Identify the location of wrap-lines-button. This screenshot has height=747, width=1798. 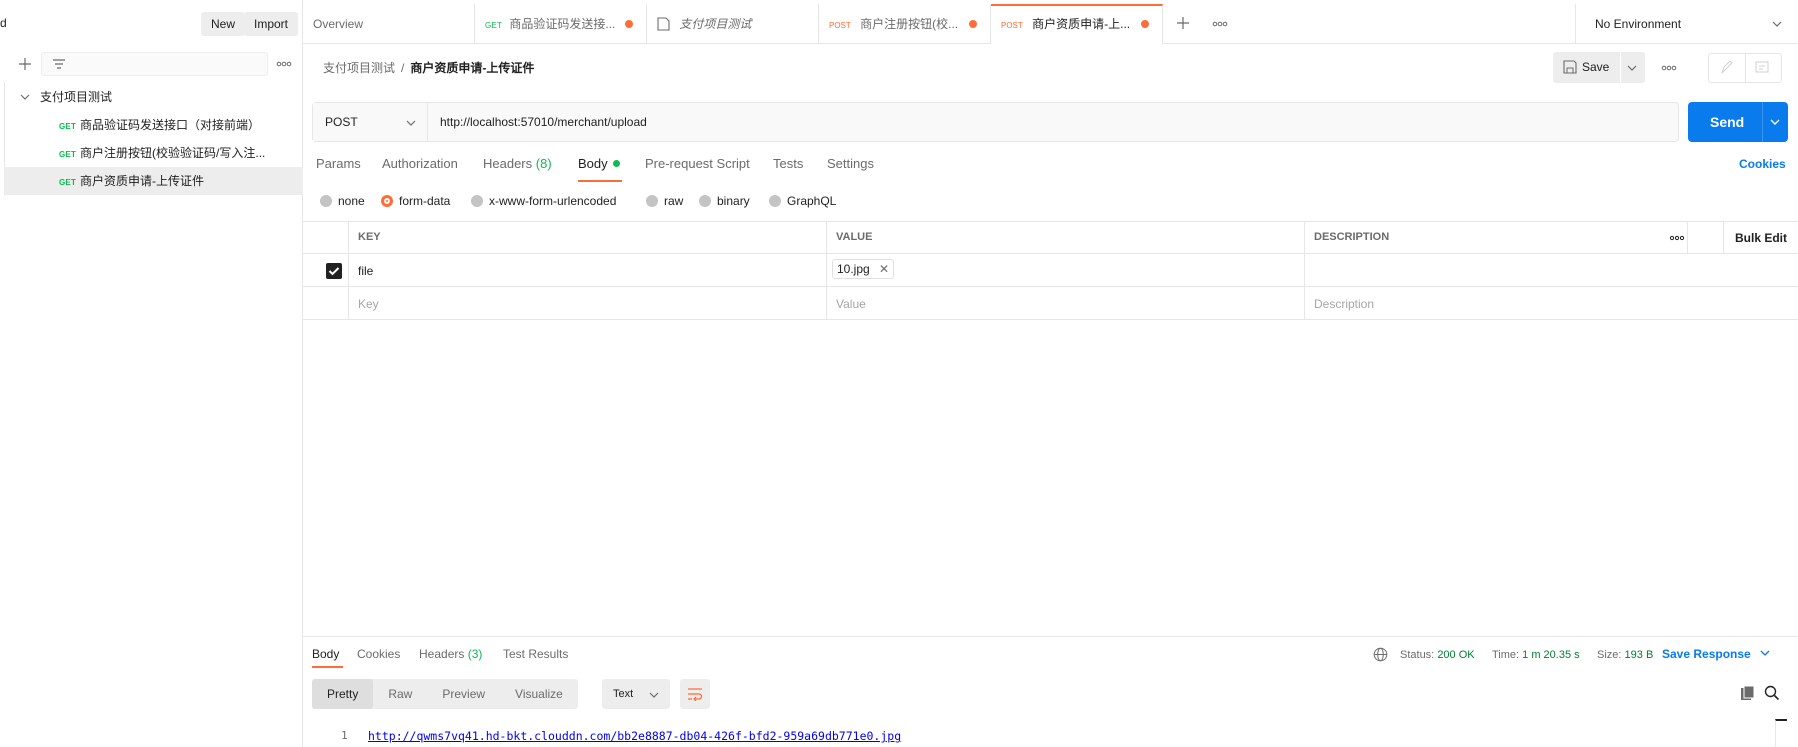
(695, 694).